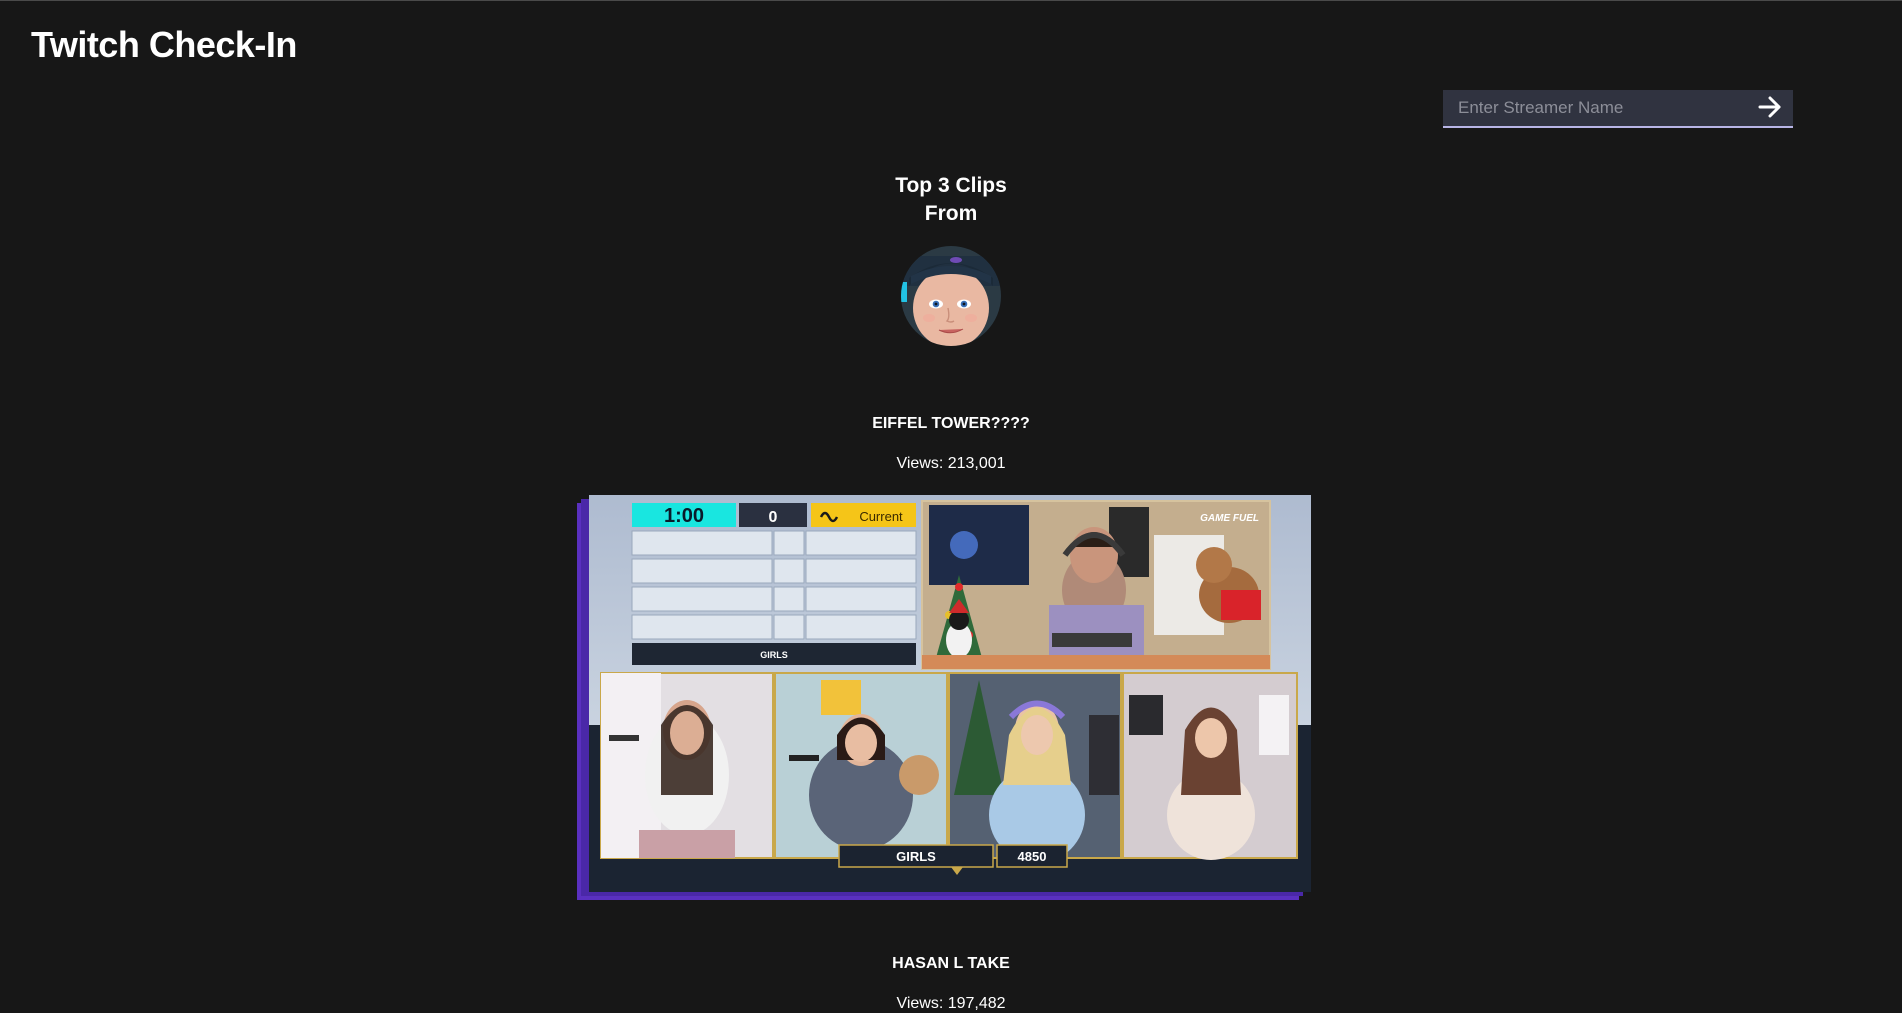  What do you see at coordinates (164, 44) in the screenshot?
I see `app-title: Twitch Check-In` at bounding box center [164, 44].